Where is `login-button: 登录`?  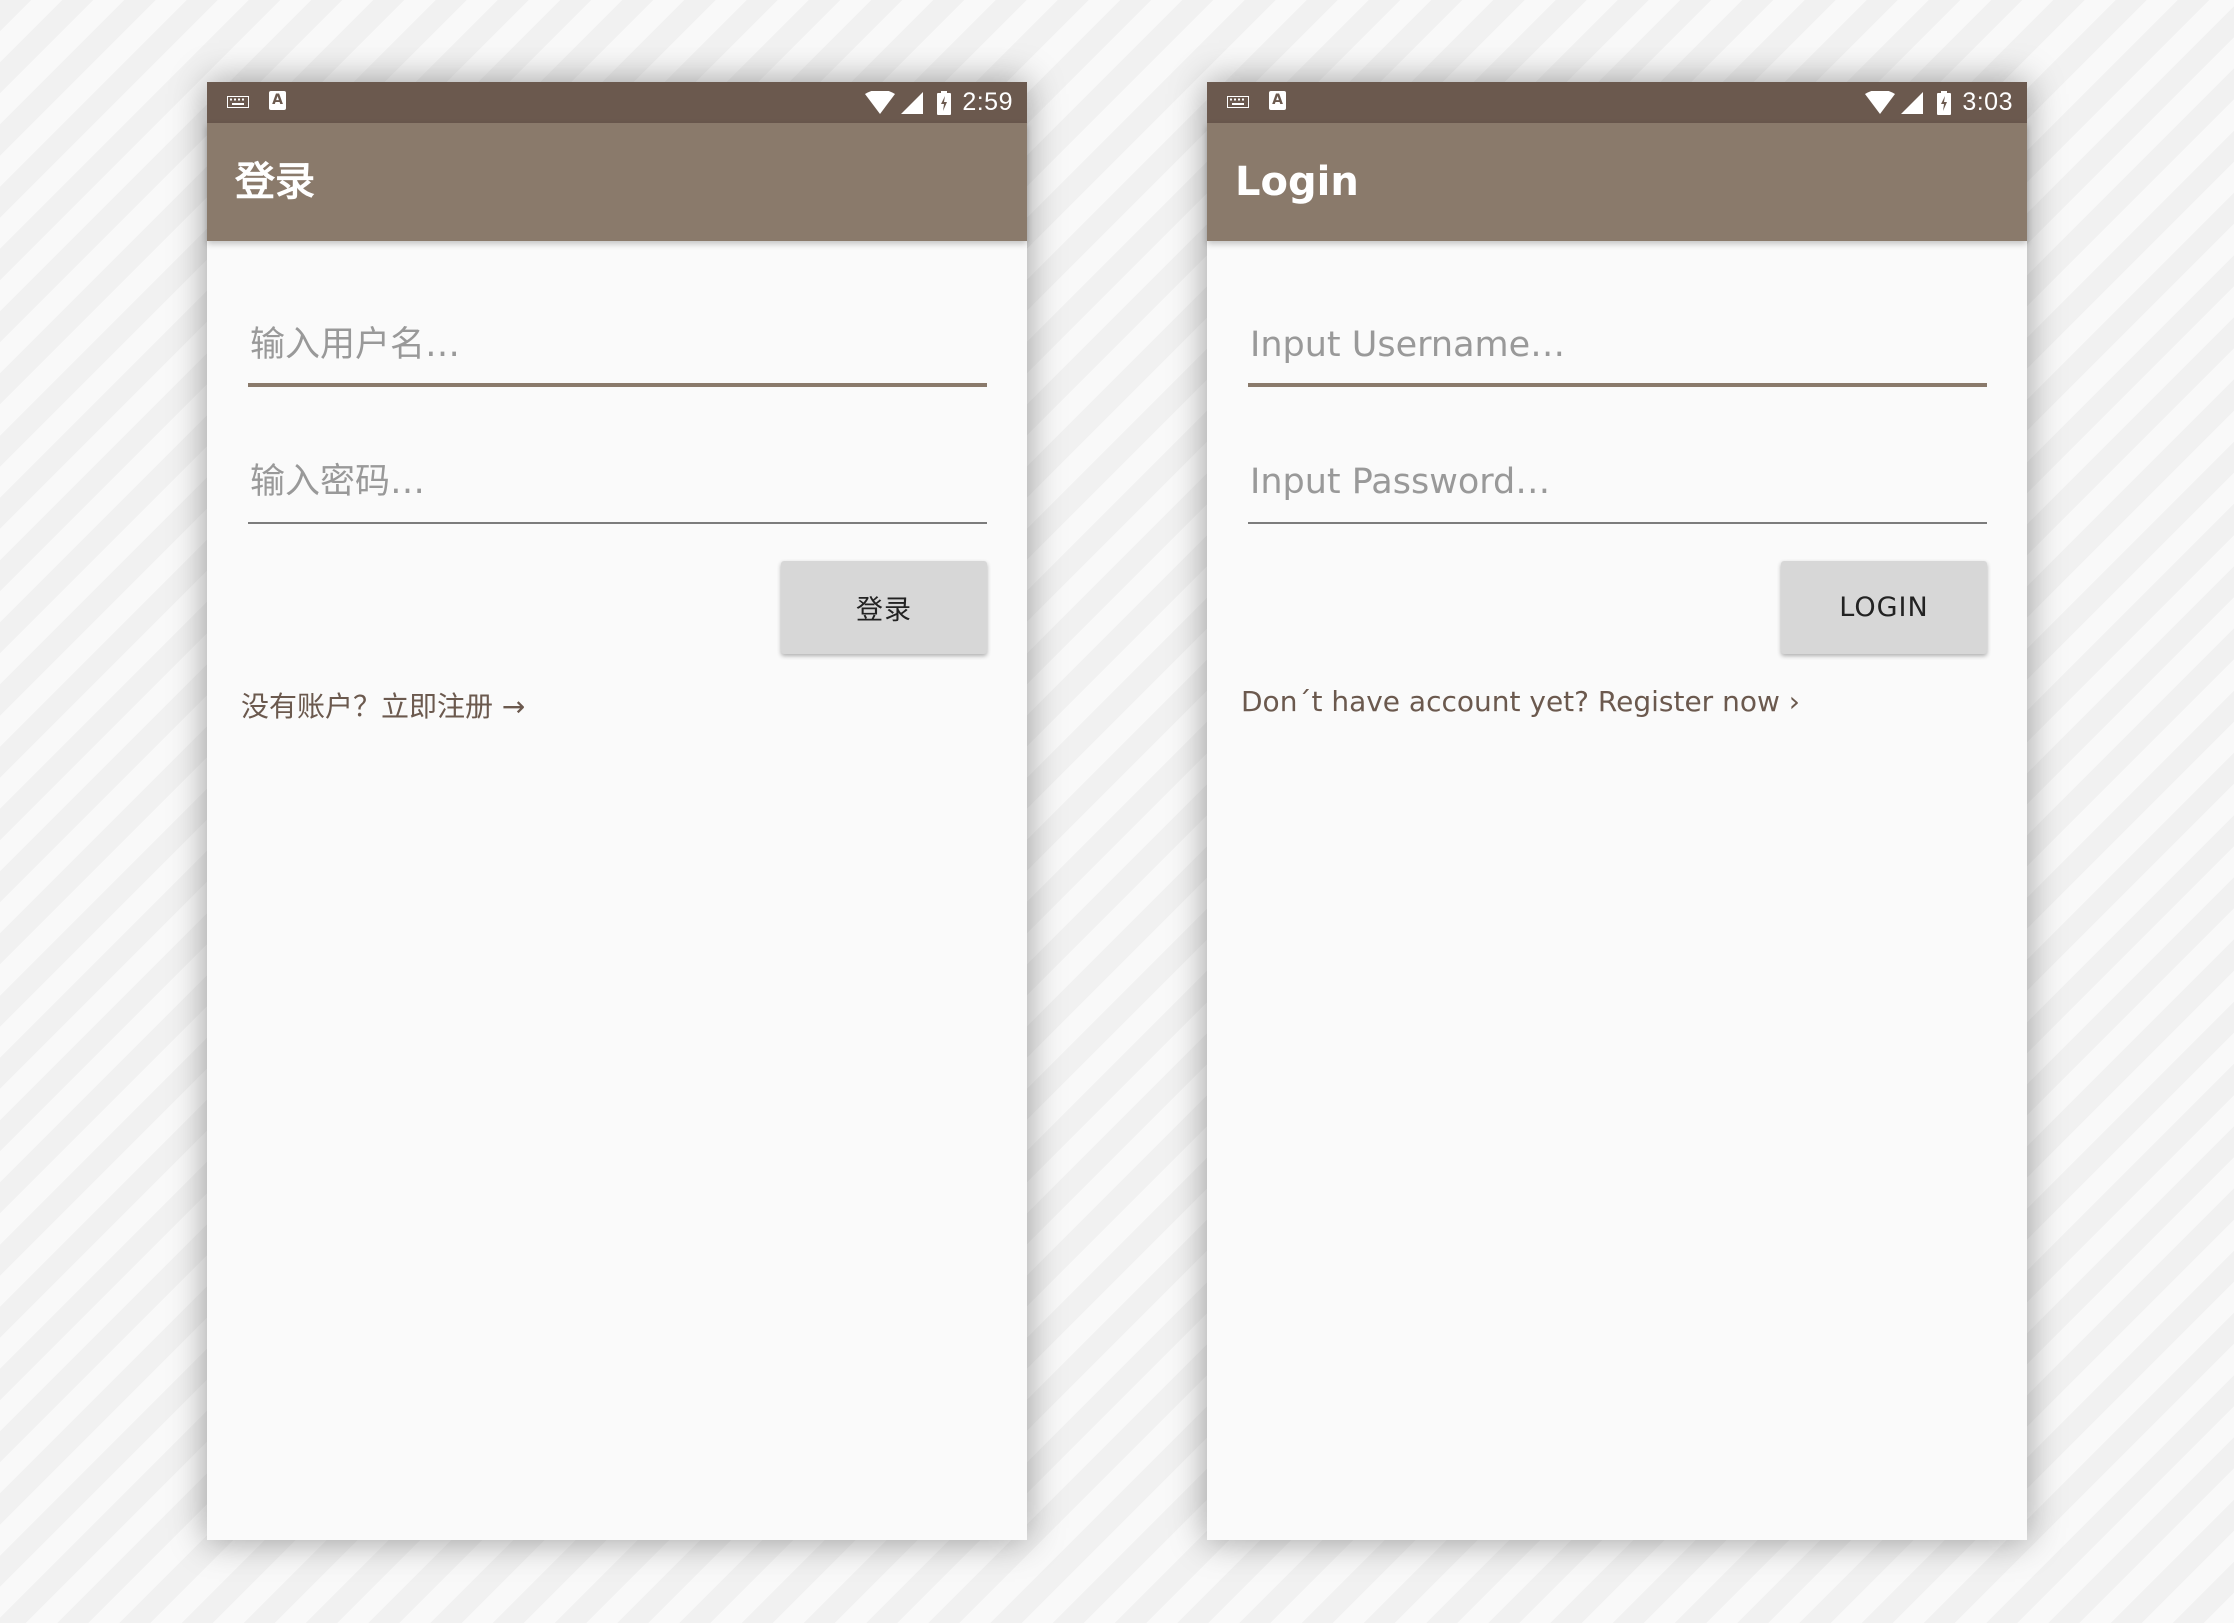 login-button: 登录 is located at coordinates (884, 607).